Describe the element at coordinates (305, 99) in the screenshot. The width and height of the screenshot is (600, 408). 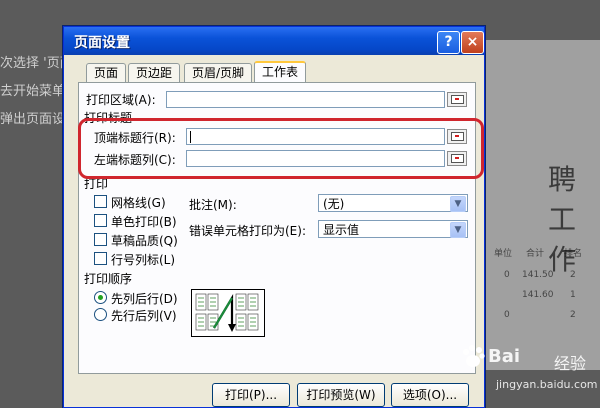
I see `print-area-input` at that location.